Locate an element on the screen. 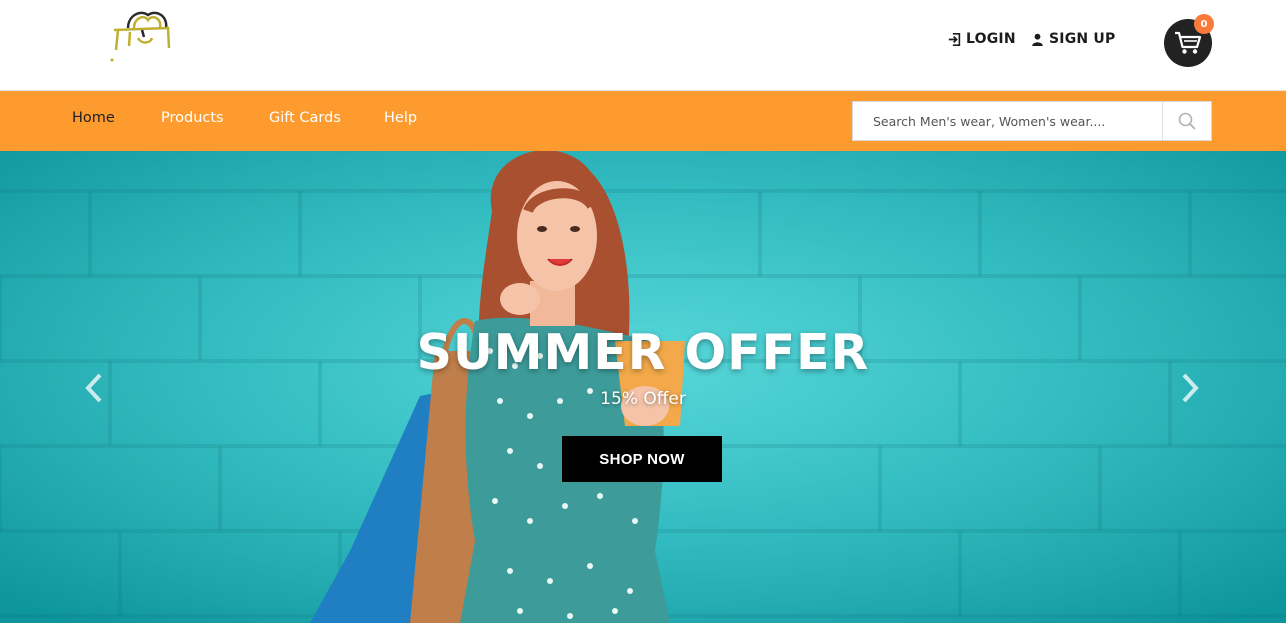 The image size is (1286, 623). chevron-left-icon is located at coordinates (93, 388).